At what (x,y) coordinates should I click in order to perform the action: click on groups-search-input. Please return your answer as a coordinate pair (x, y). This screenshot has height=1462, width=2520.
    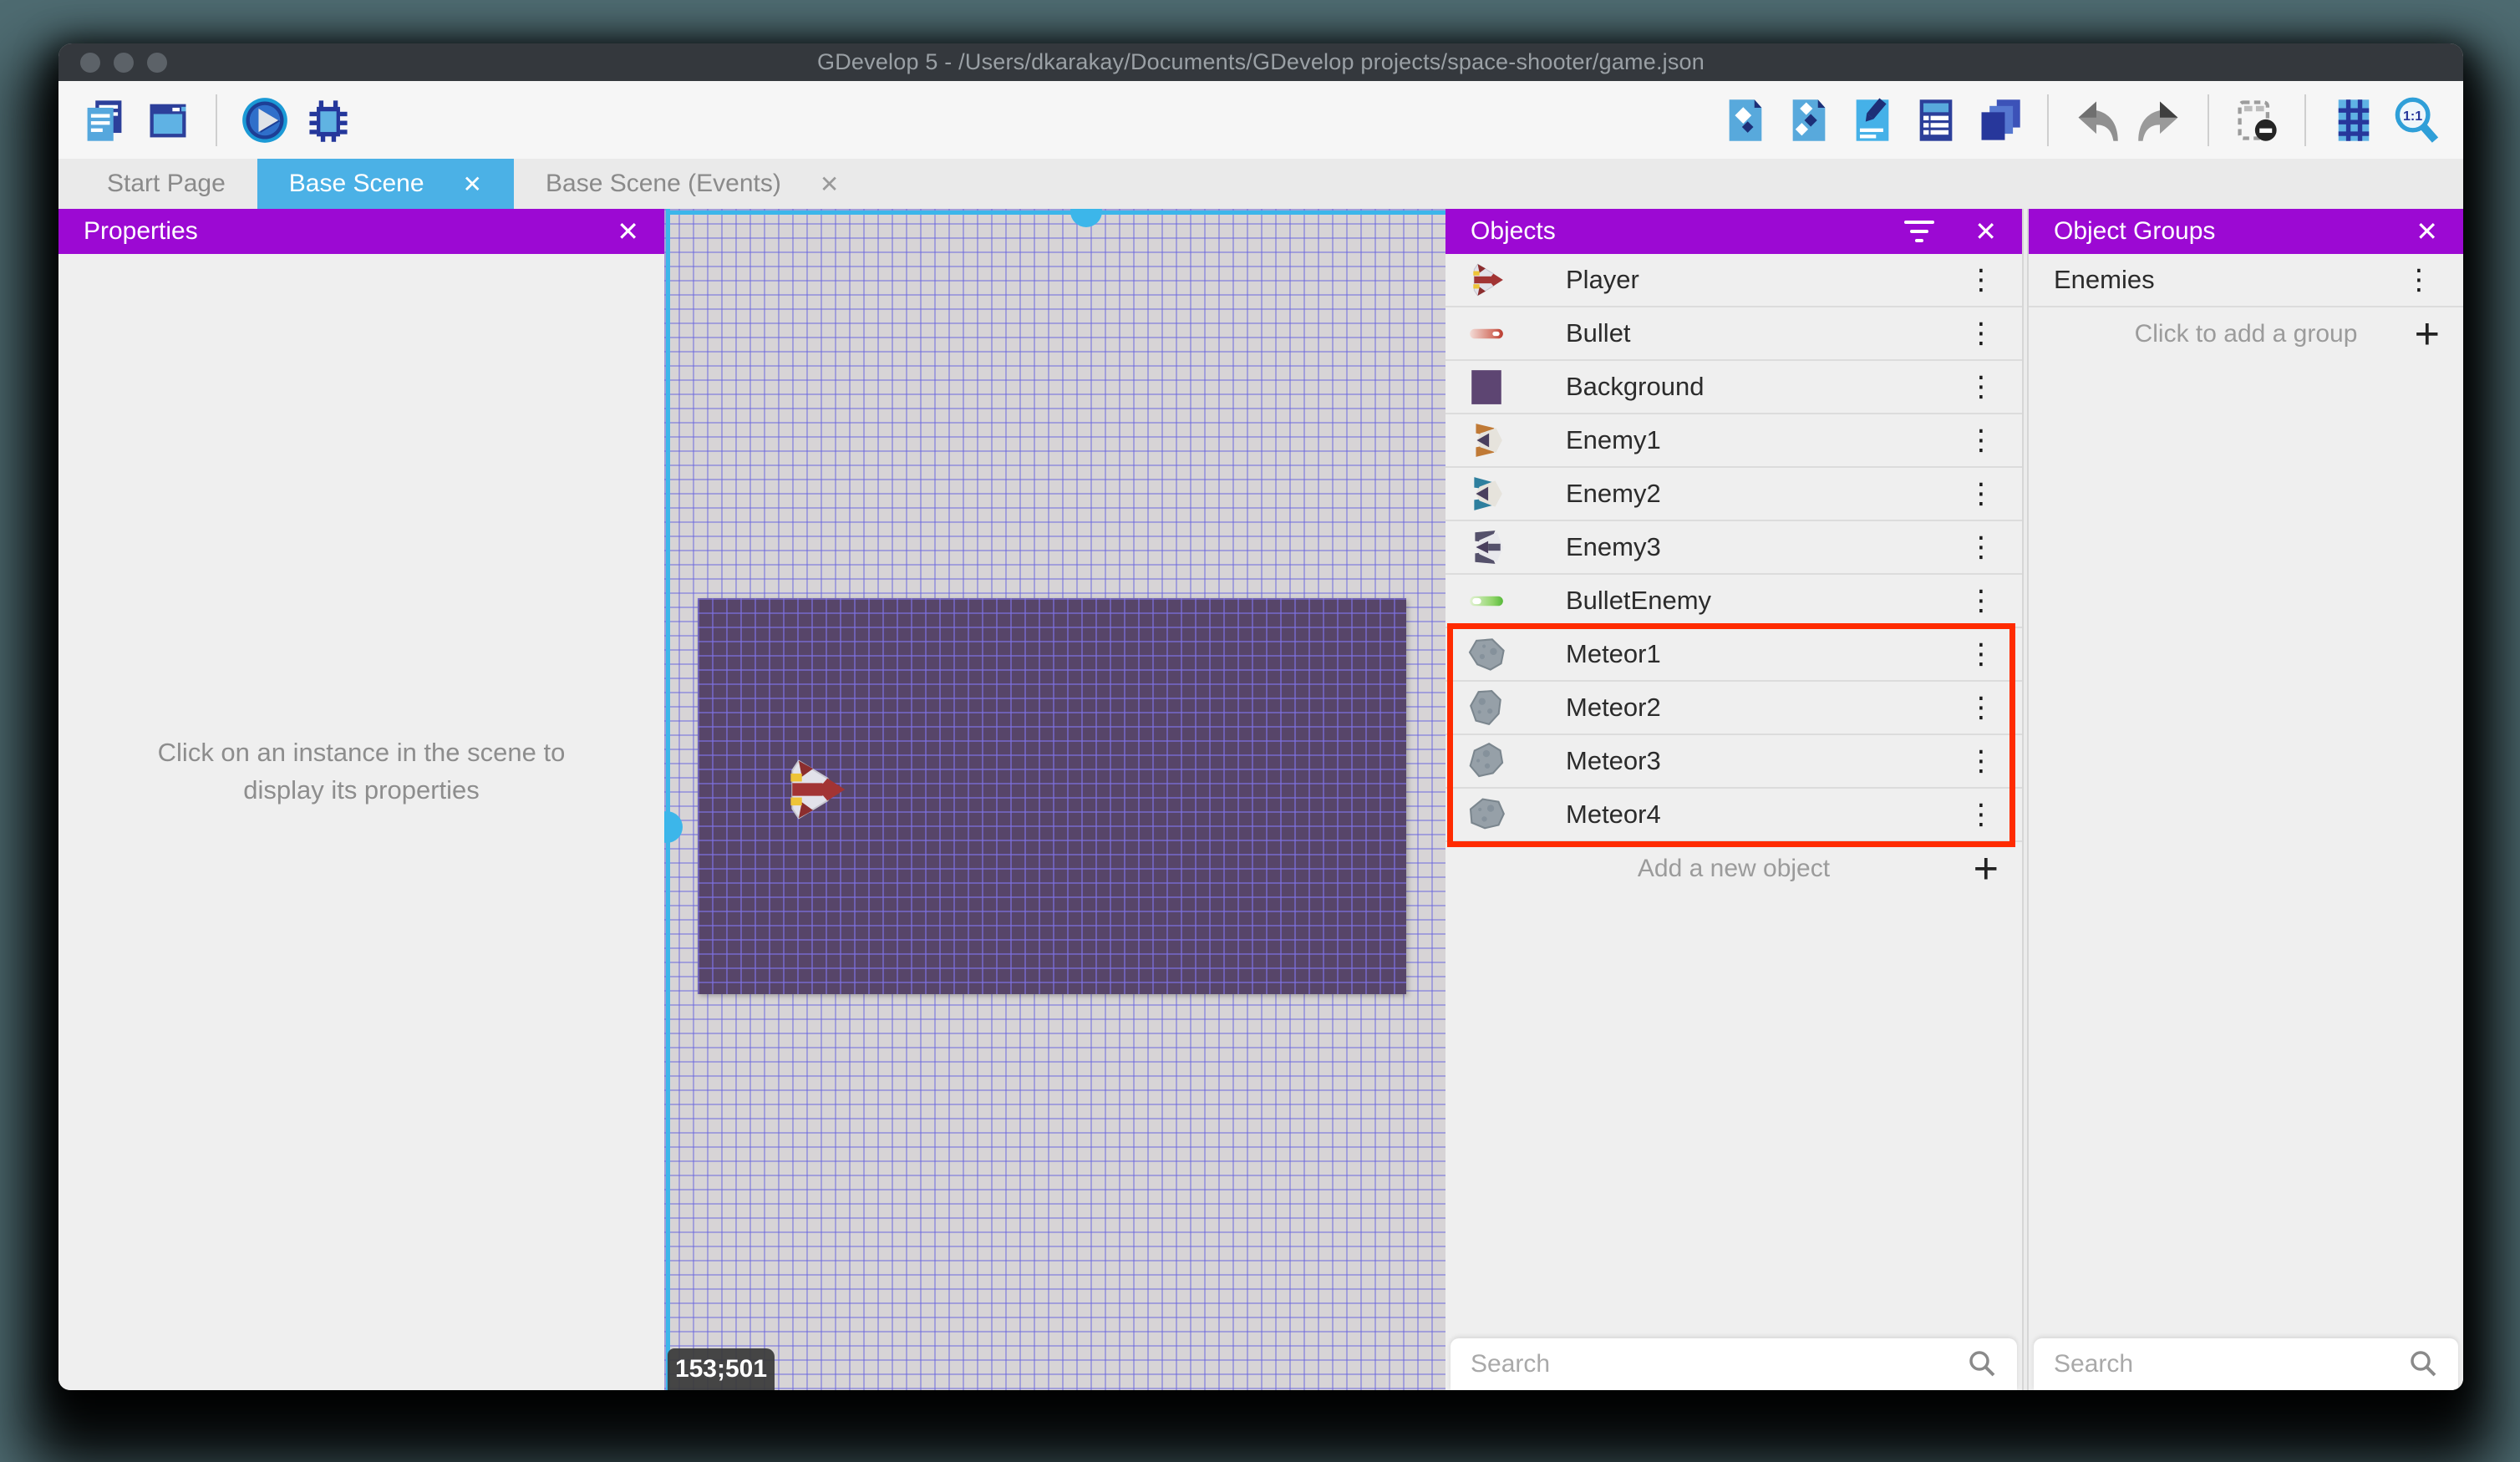
    Looking at the image, I should click on (2231, 1364).